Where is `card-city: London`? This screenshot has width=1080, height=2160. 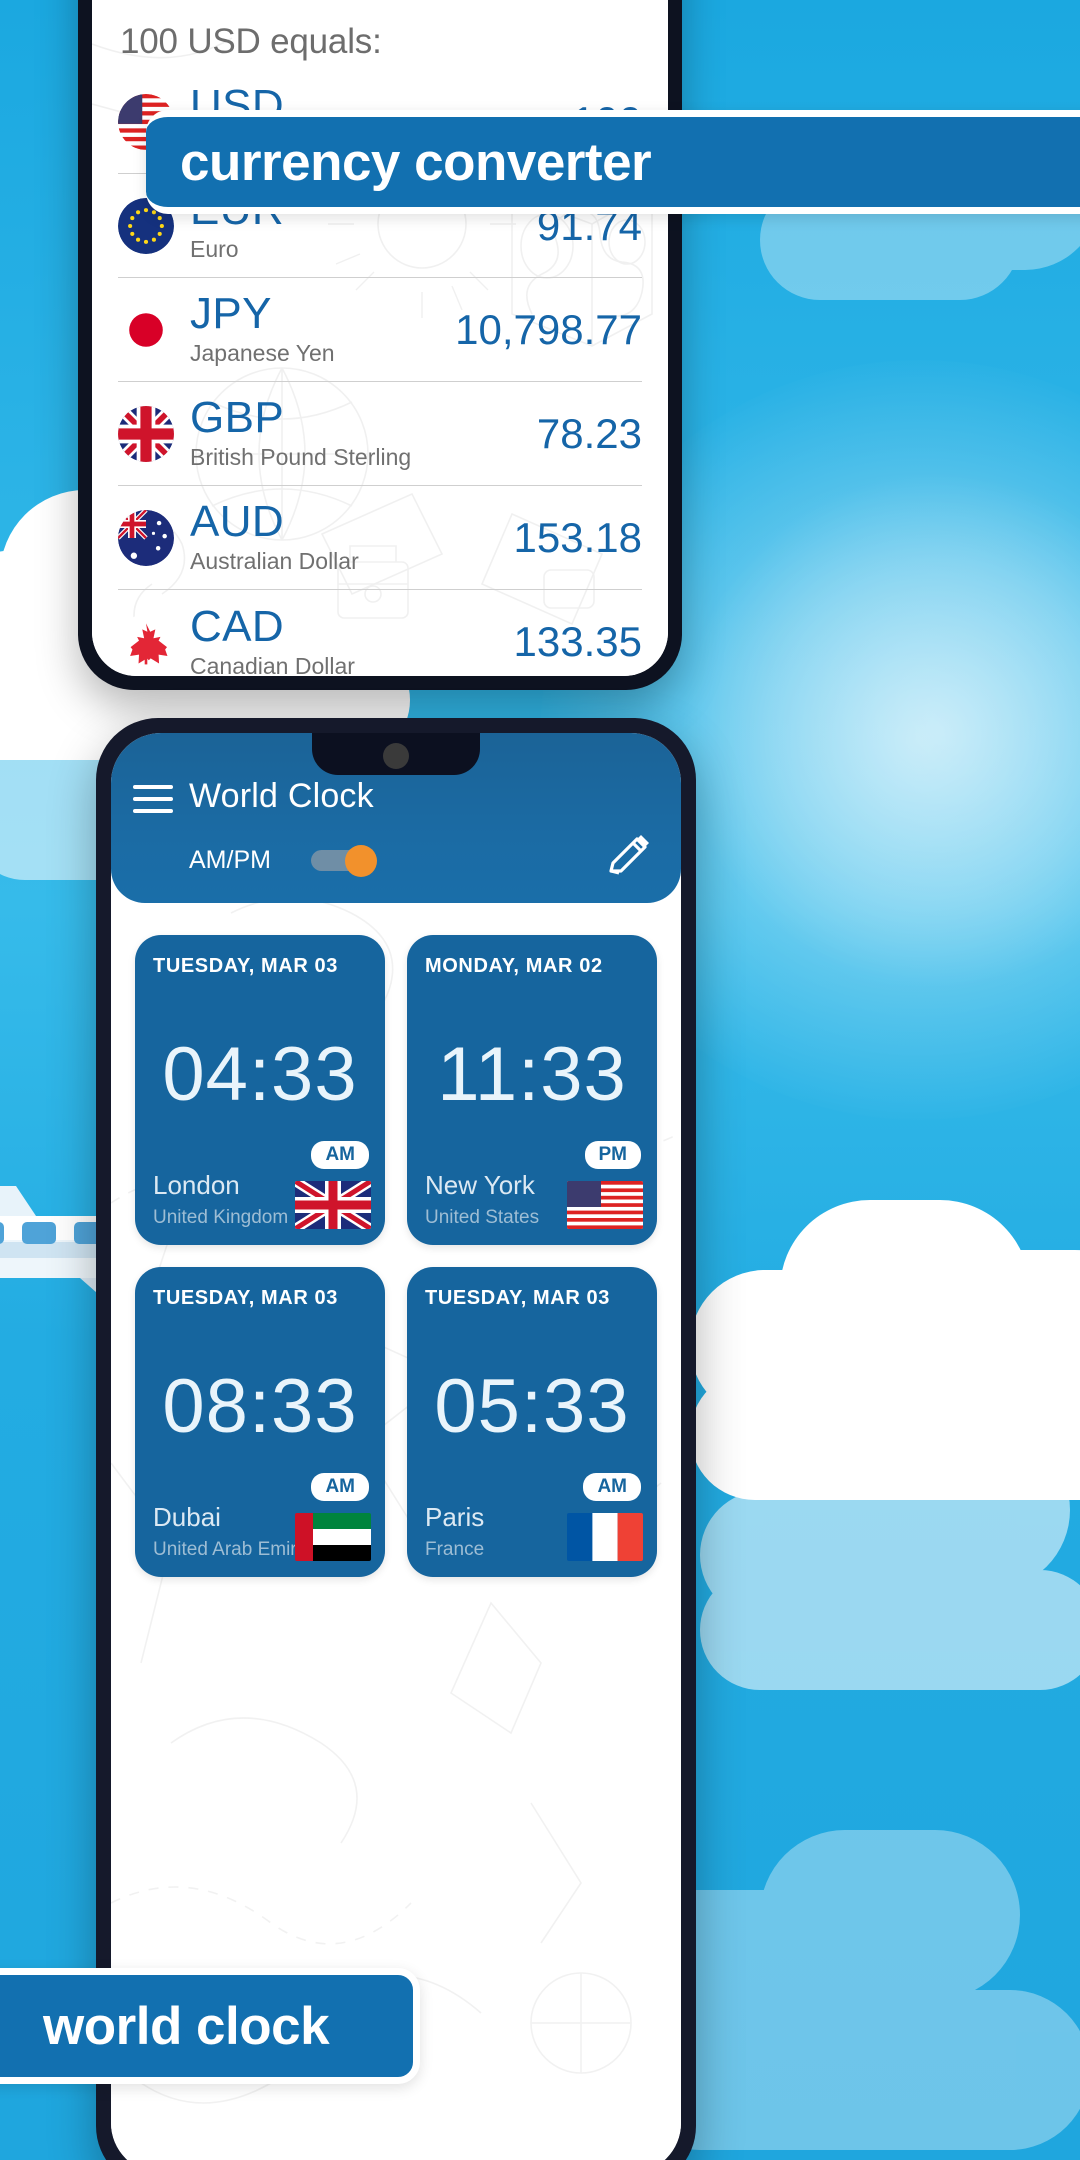 card-city: London is located at coordinates (196, 1185).